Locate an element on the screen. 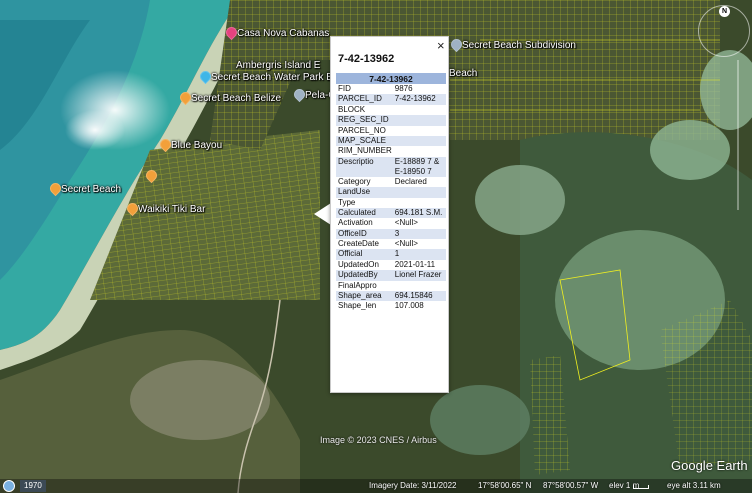 The width and height of the screenshot is (752, 493). attribute-value: 694.15846 is located at coordinates (419, 296).